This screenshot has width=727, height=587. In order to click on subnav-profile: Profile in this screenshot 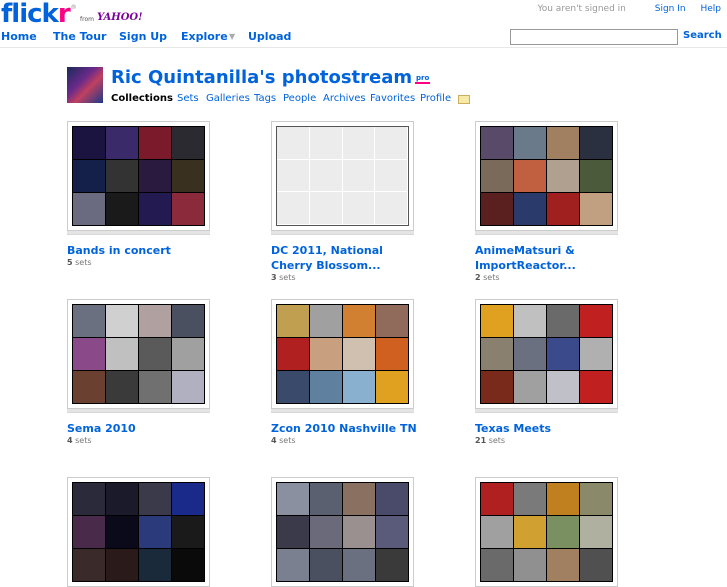, I will do `click(435, 98)`.